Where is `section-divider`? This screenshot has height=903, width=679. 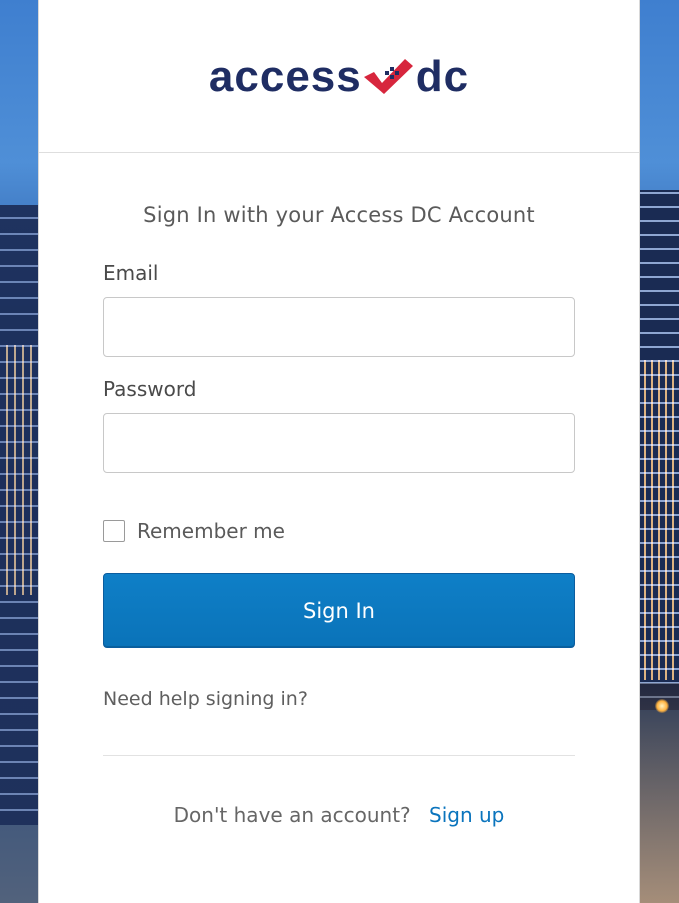
section-divider is located at coordinates (339, 755).